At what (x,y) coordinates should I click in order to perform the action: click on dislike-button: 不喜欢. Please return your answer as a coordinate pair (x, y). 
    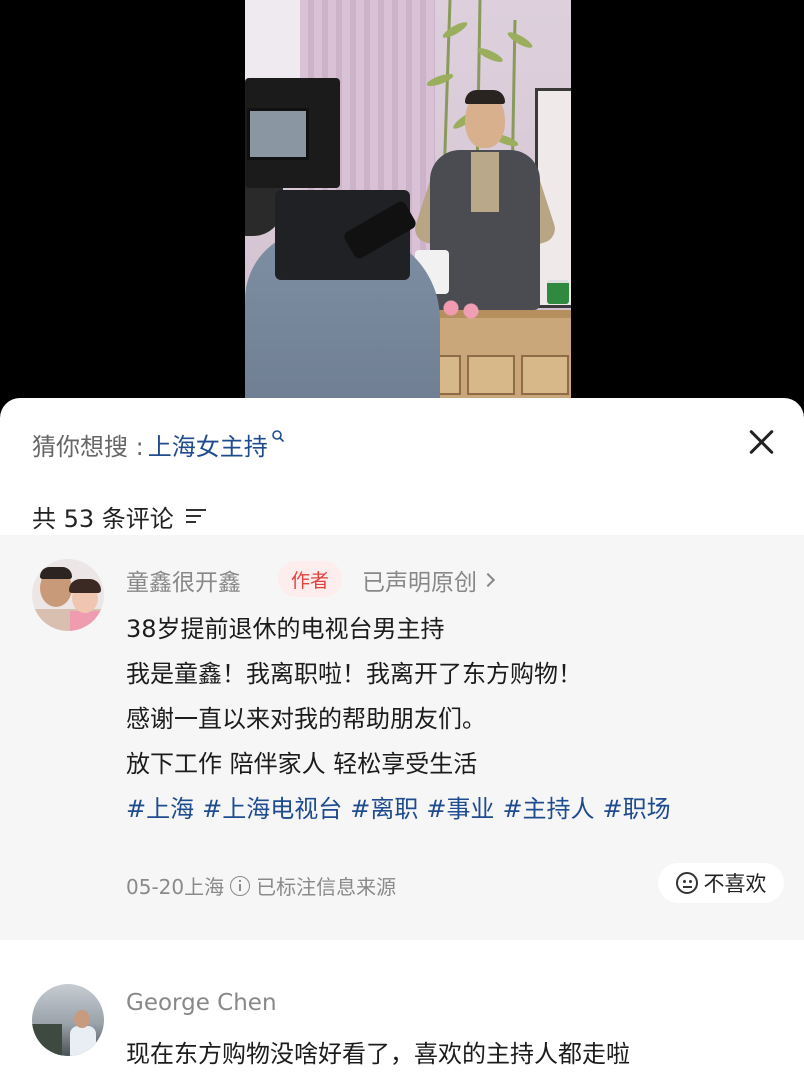
    Looking at the image, I should click on (721, 883).